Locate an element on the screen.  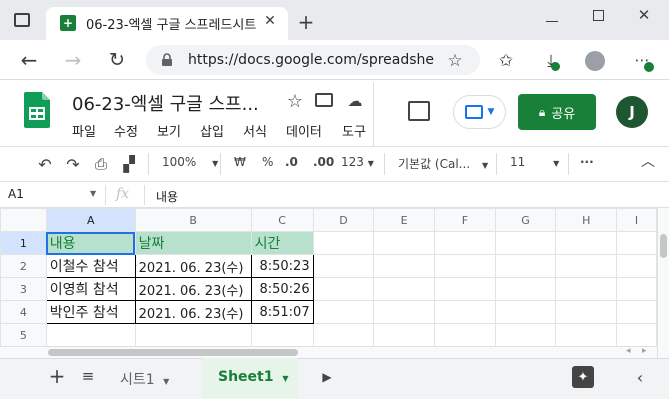
menu-insert: 삽입 is located at coordinates (212, 130).